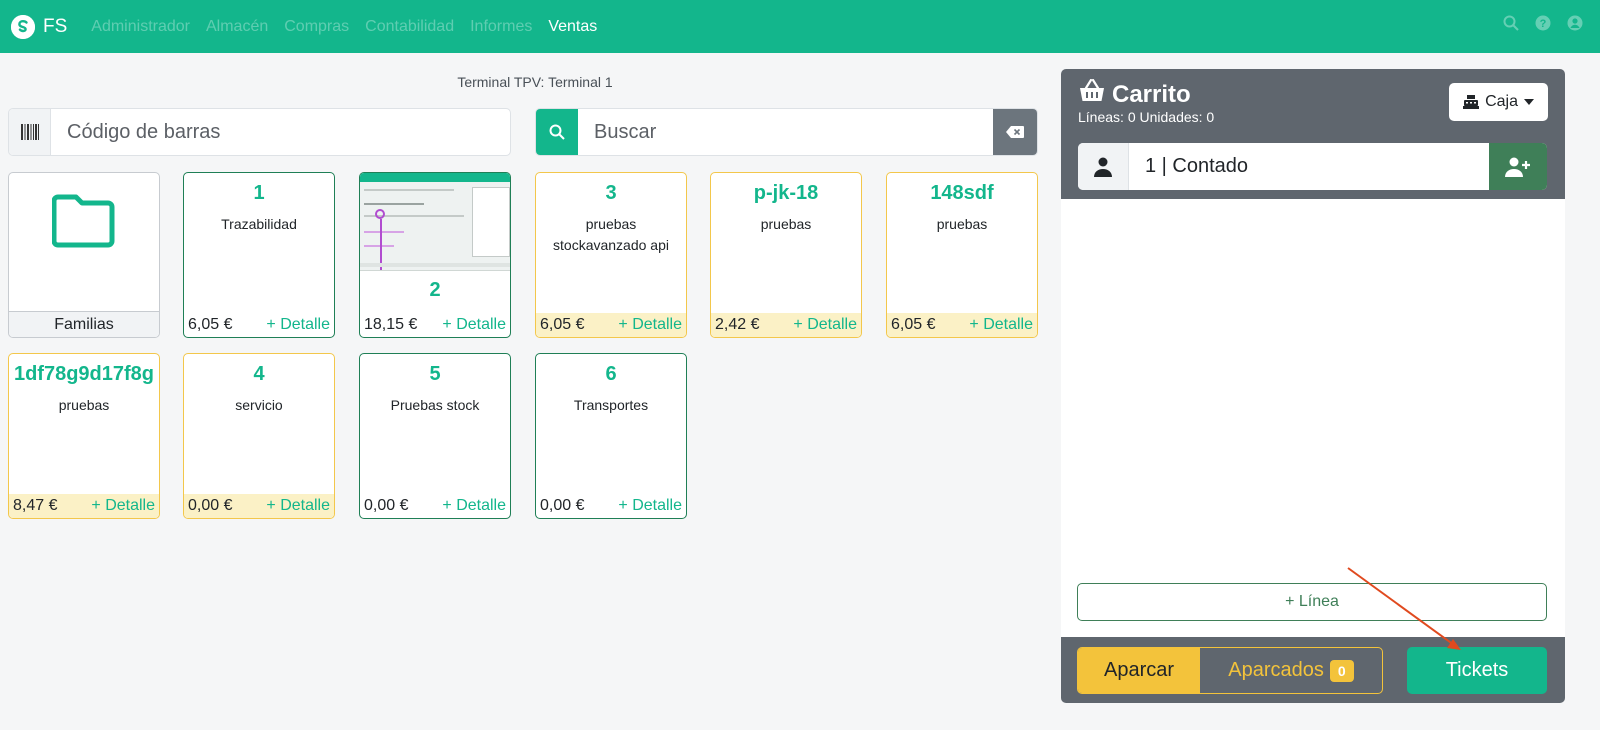 The width and height of the screenshot is (1600, 730). What do you see at coordinates (785, 132) in the screenshot?
I see `search-input` at bounding box center [785, 132].